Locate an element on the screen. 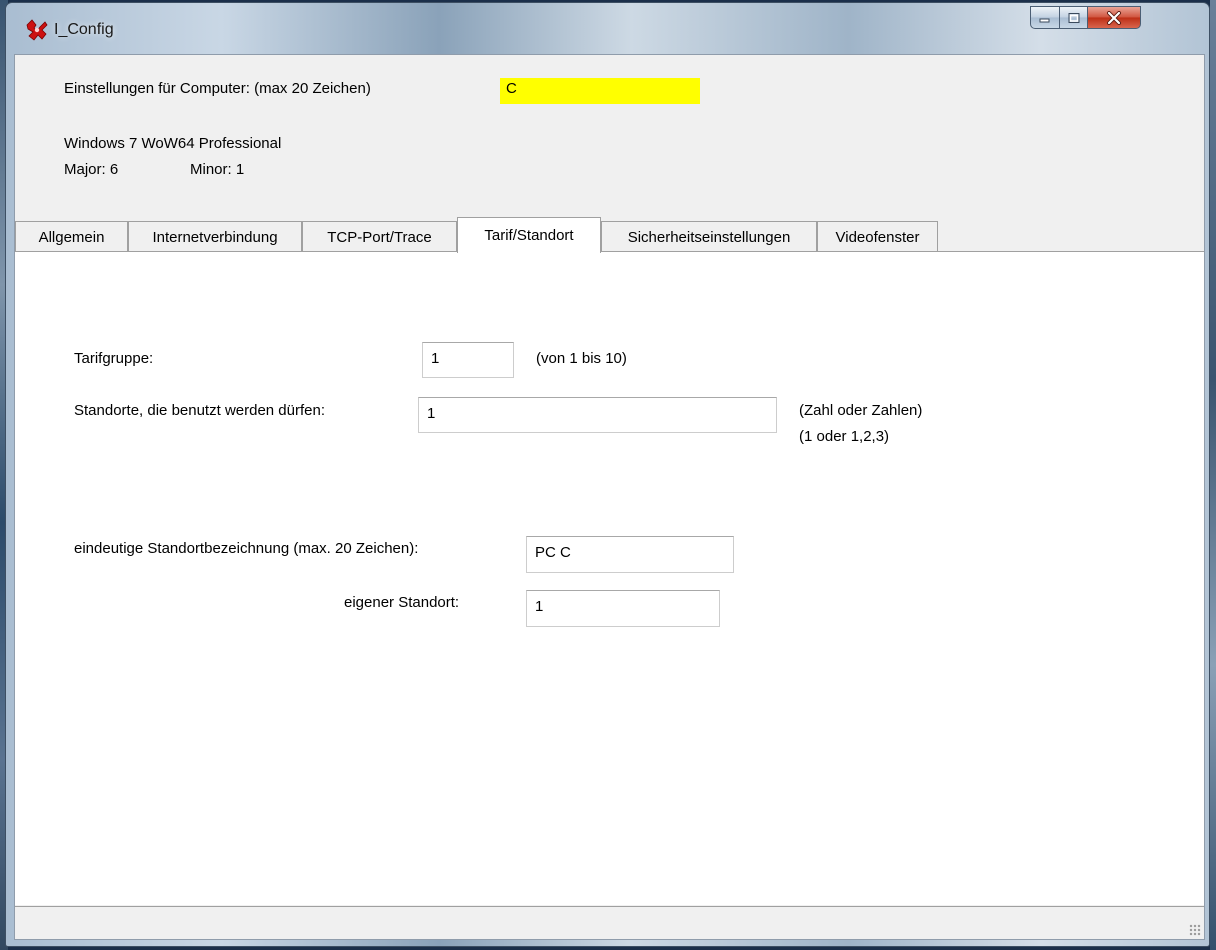 The height and width of the screenshot is (950, 1216). minimize-icon is located at coordinates (1044, 20).